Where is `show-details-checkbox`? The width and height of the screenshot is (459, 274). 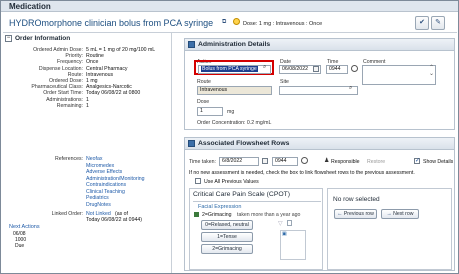 show-details-checkbox is located at coordinates (417, 160).